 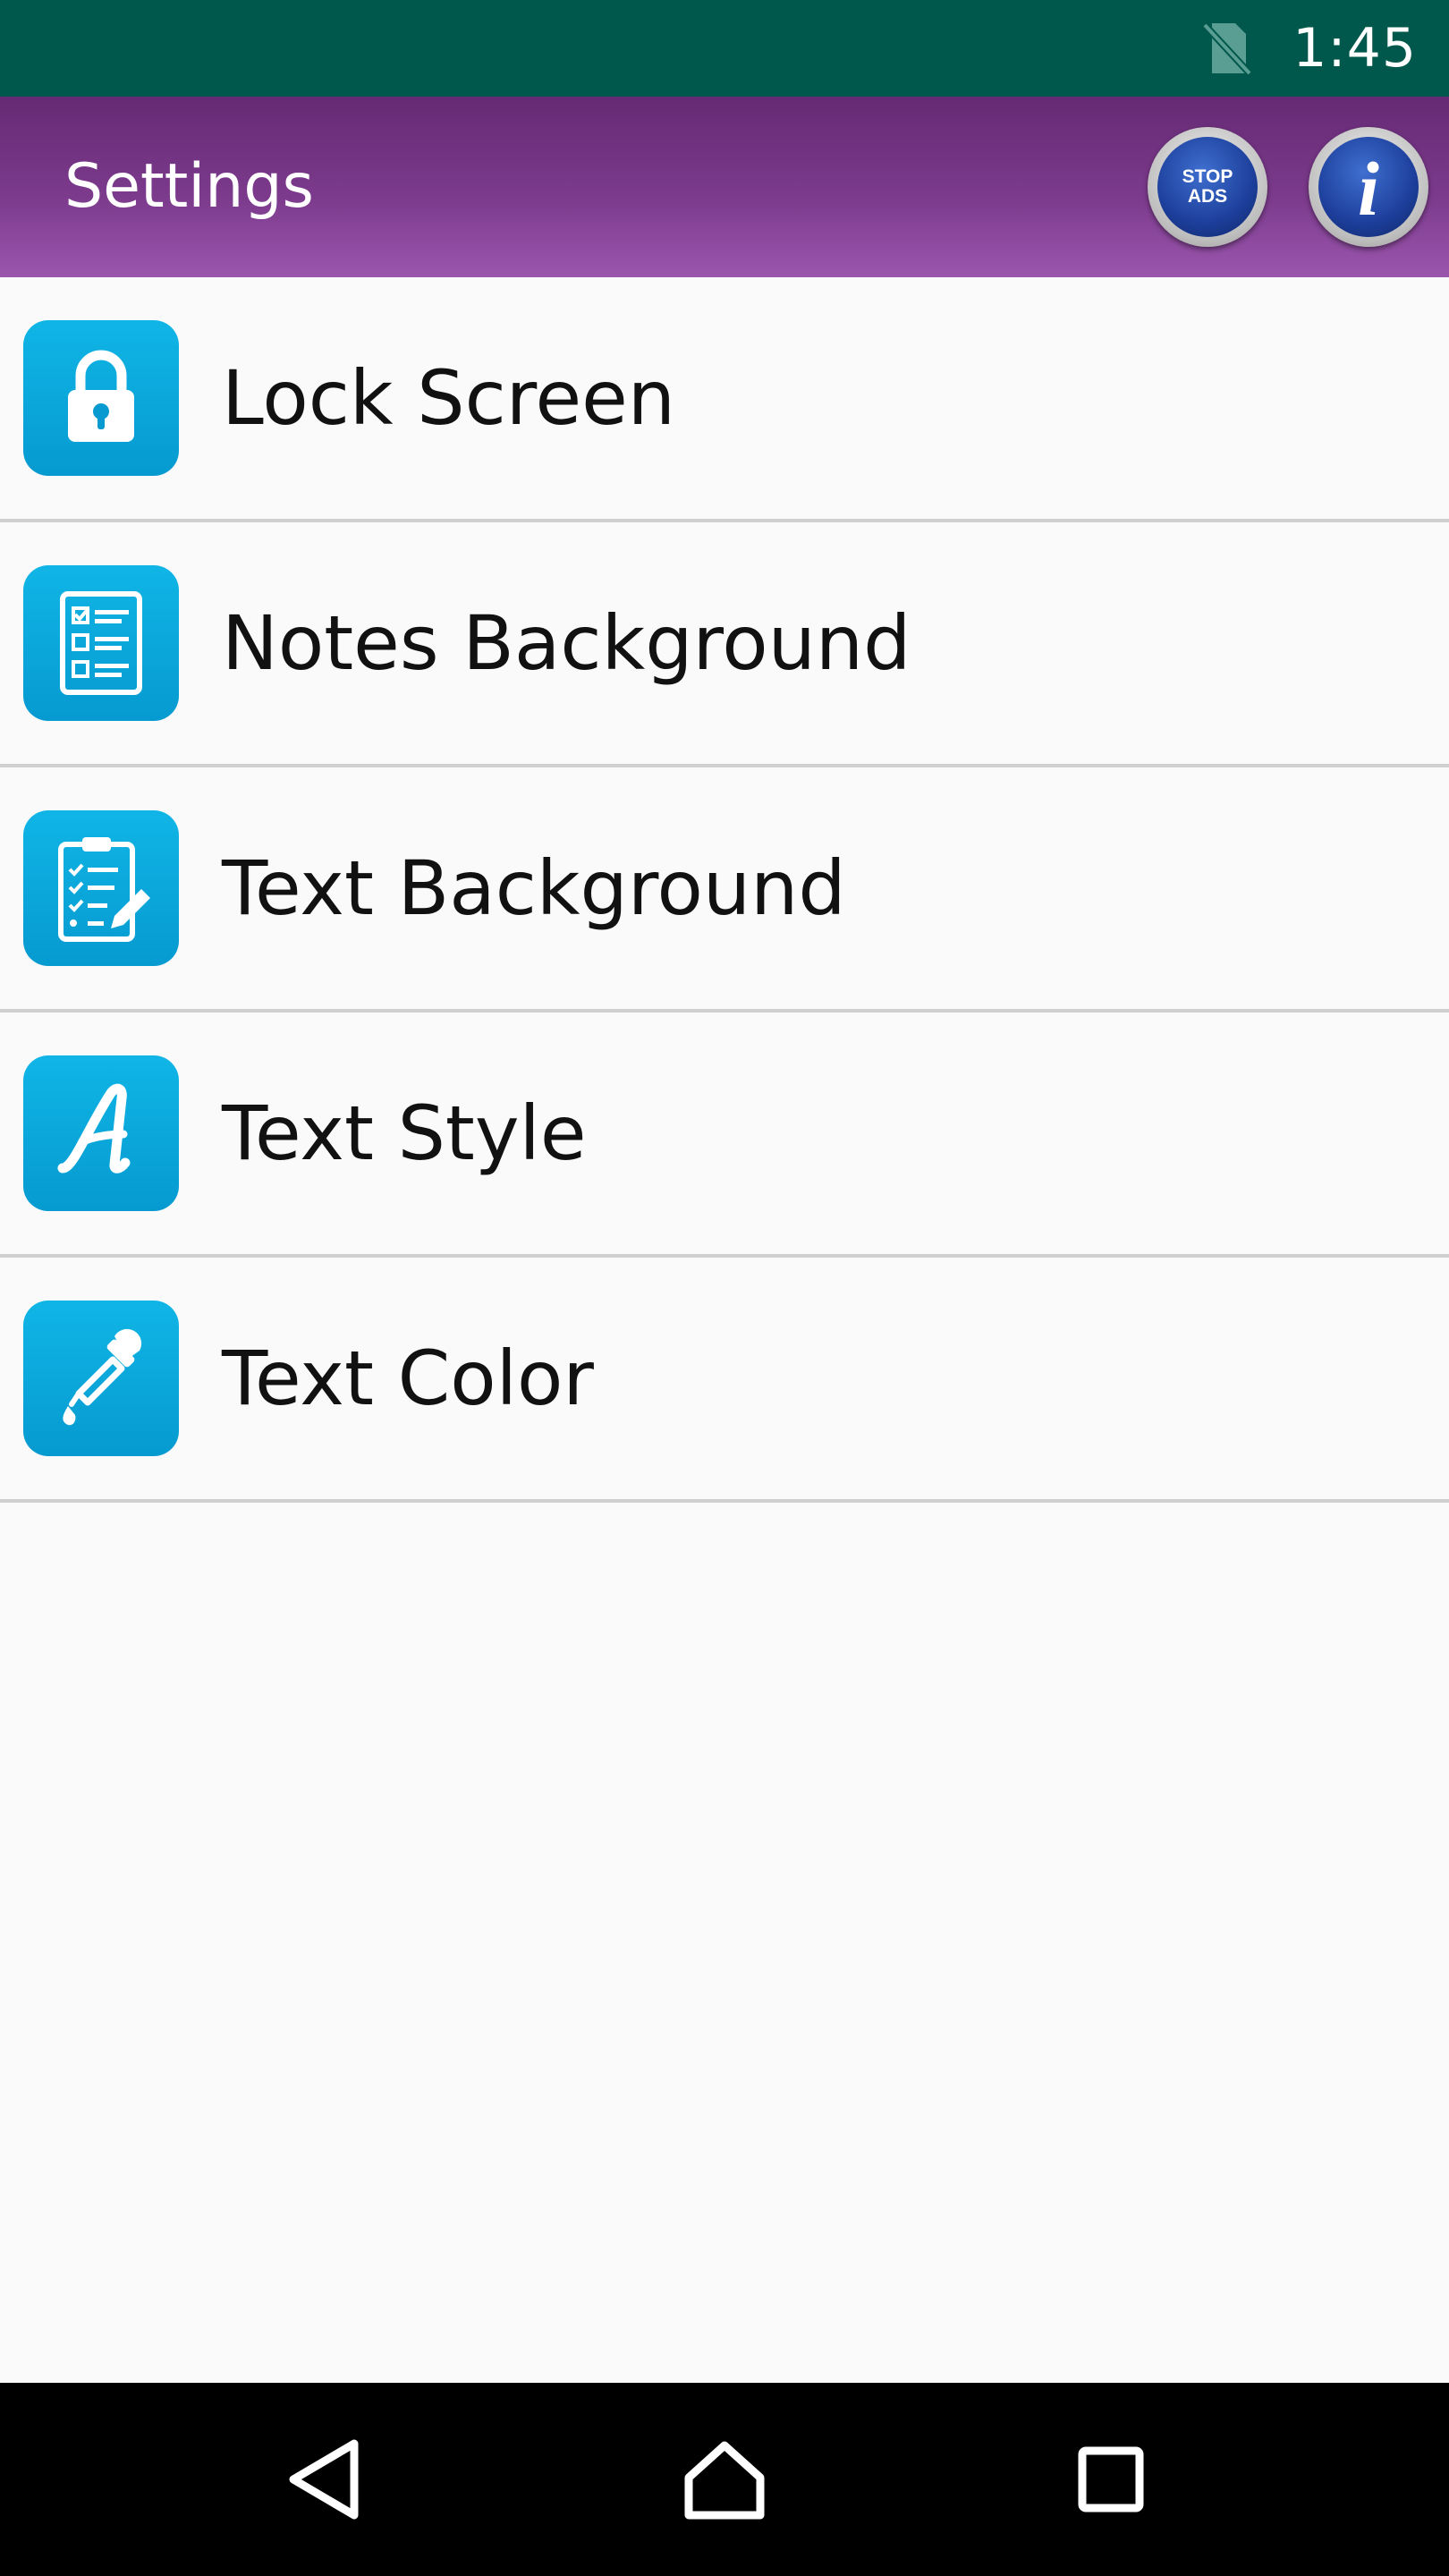 I want to click on settings-item-label: Text Color, so click(x=408, y=1378).